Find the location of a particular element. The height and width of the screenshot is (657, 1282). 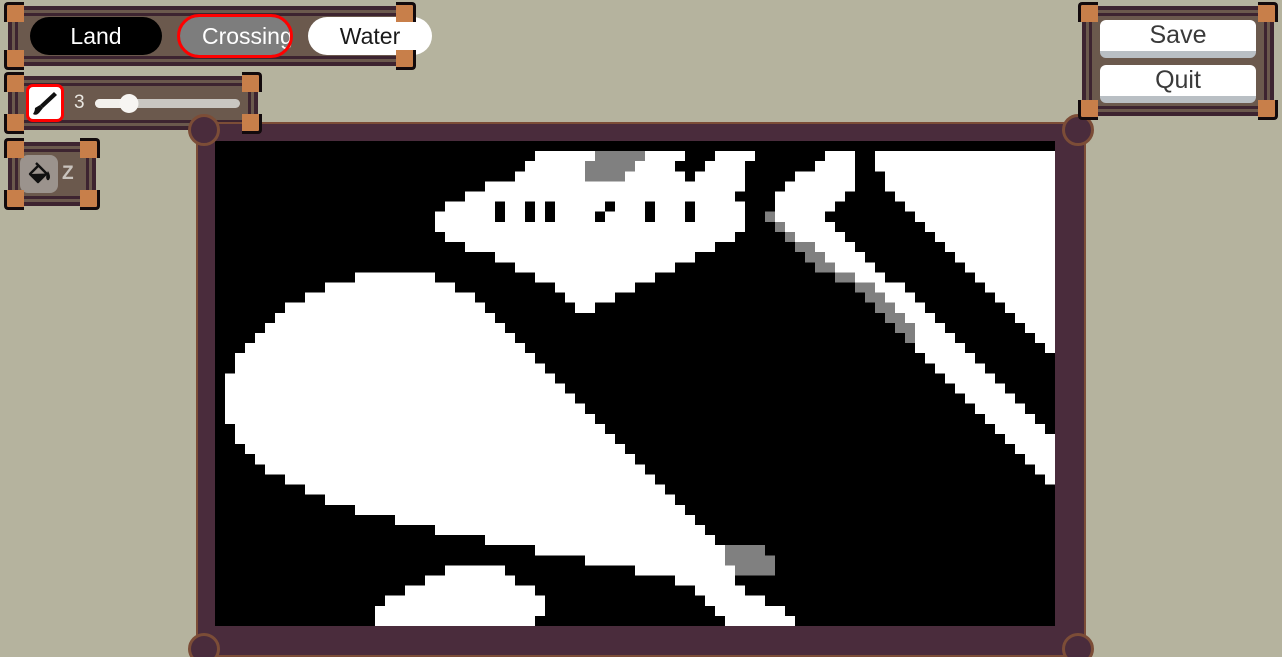

brush-tool-button is located at coordinates (45, 103).